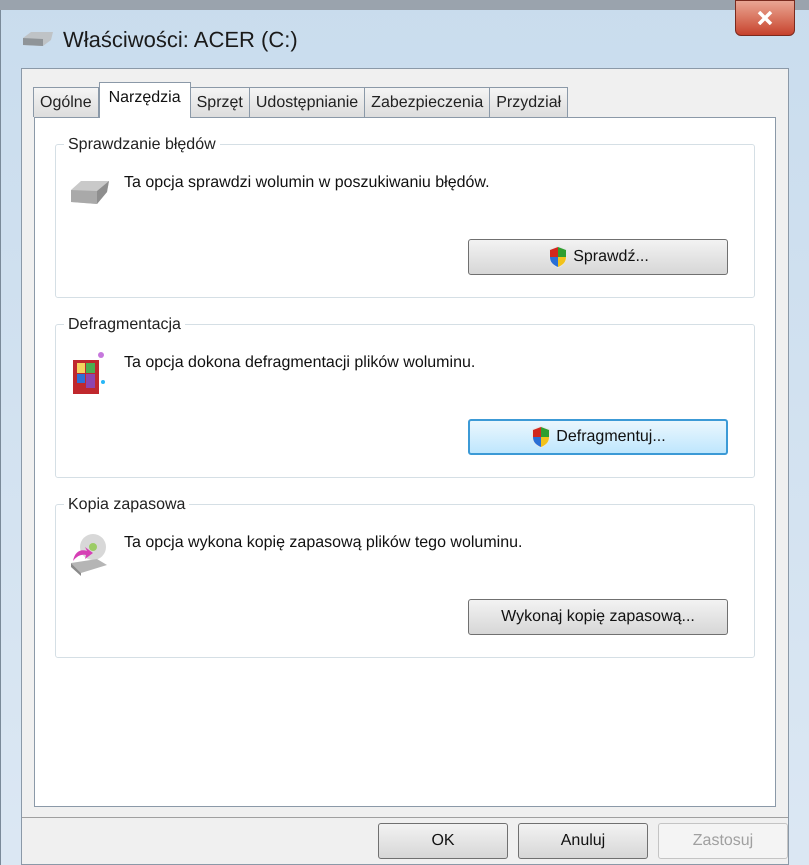 Image resolution: width=809 pixels, height=865 pixels. I want to click on group-description: Ta opcja sprawdzi wolumin w poszukiwaniu błędów., so click(307, 183).